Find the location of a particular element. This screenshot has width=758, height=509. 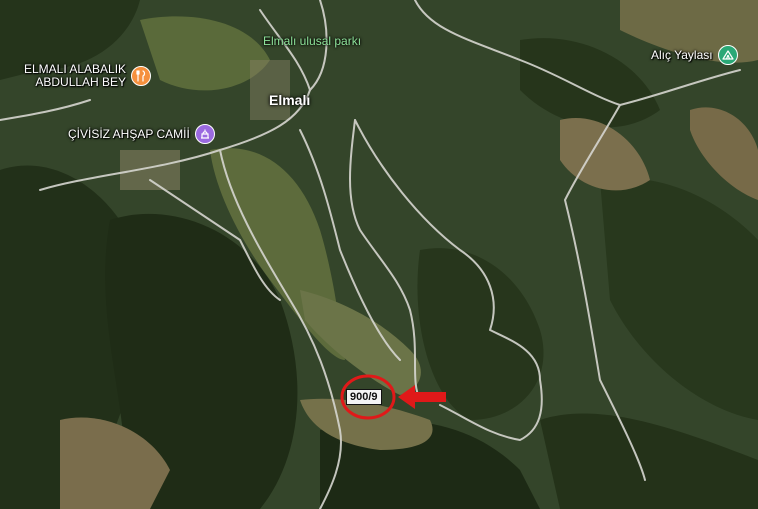

arrow-icon is located at coordinates (422, 397).